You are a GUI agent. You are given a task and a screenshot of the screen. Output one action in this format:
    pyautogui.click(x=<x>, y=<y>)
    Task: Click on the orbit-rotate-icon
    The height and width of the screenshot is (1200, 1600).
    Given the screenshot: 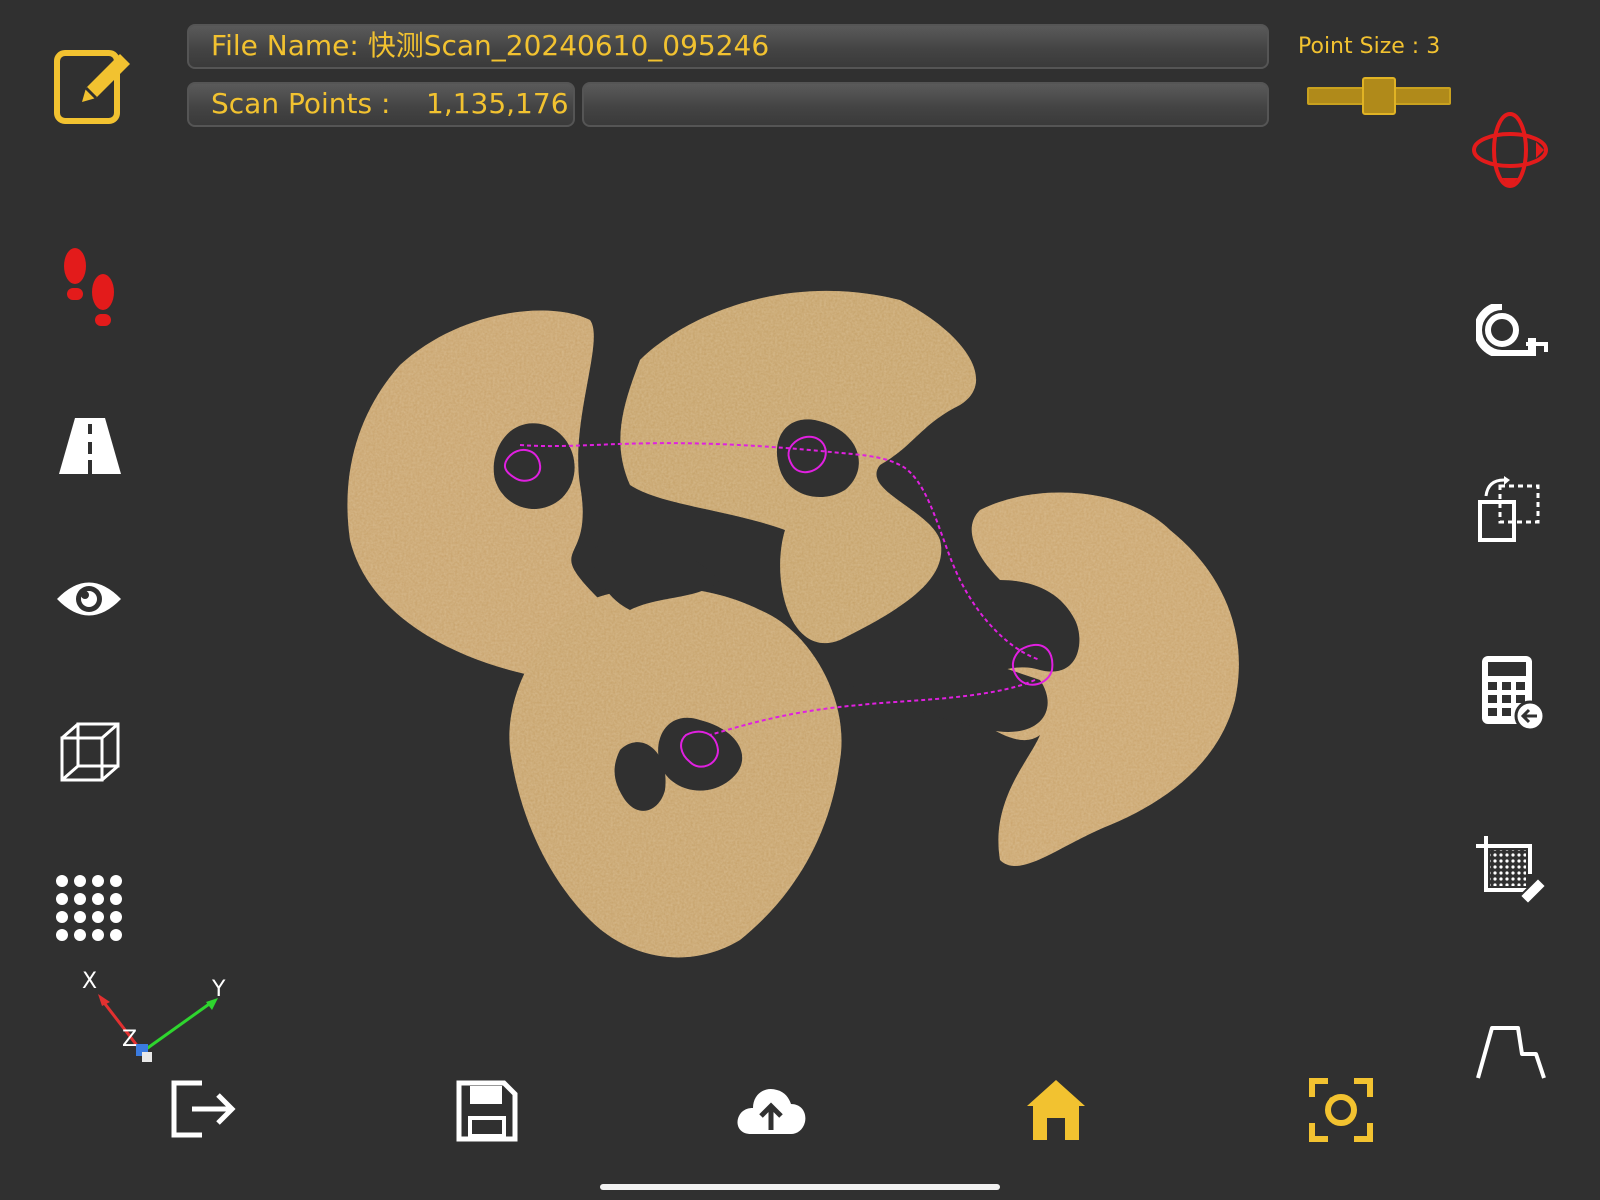 What is the action you would take?
    pyautogui.click(x=1510, y=150)
    